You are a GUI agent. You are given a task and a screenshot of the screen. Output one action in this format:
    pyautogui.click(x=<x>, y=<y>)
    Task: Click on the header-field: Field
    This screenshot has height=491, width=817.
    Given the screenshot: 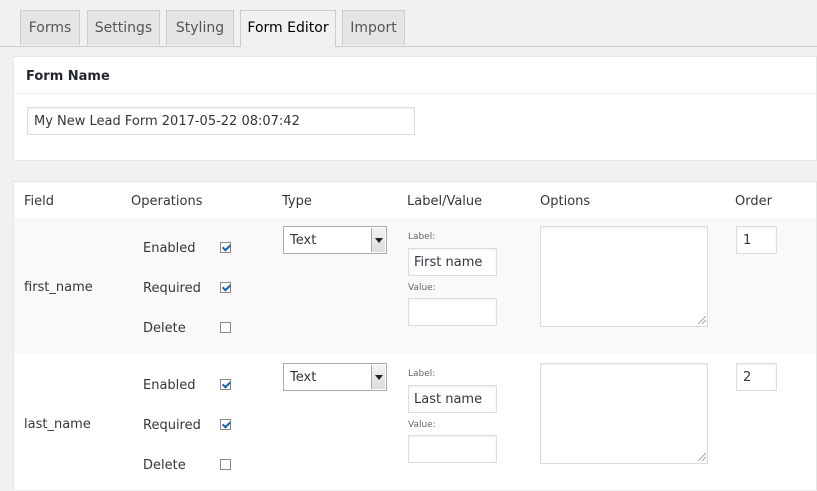 What is the action you would take?
    pyautogui.click(x=39, y=201)
    